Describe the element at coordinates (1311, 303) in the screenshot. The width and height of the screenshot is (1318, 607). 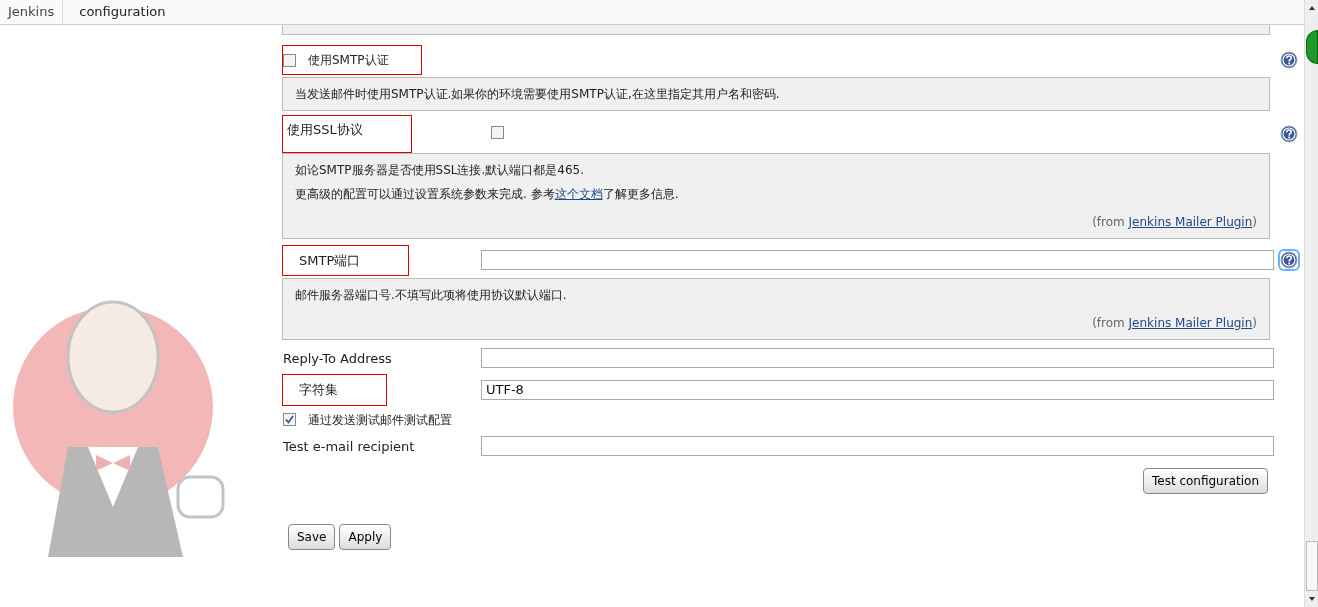
I see `scrollbar` at that location.